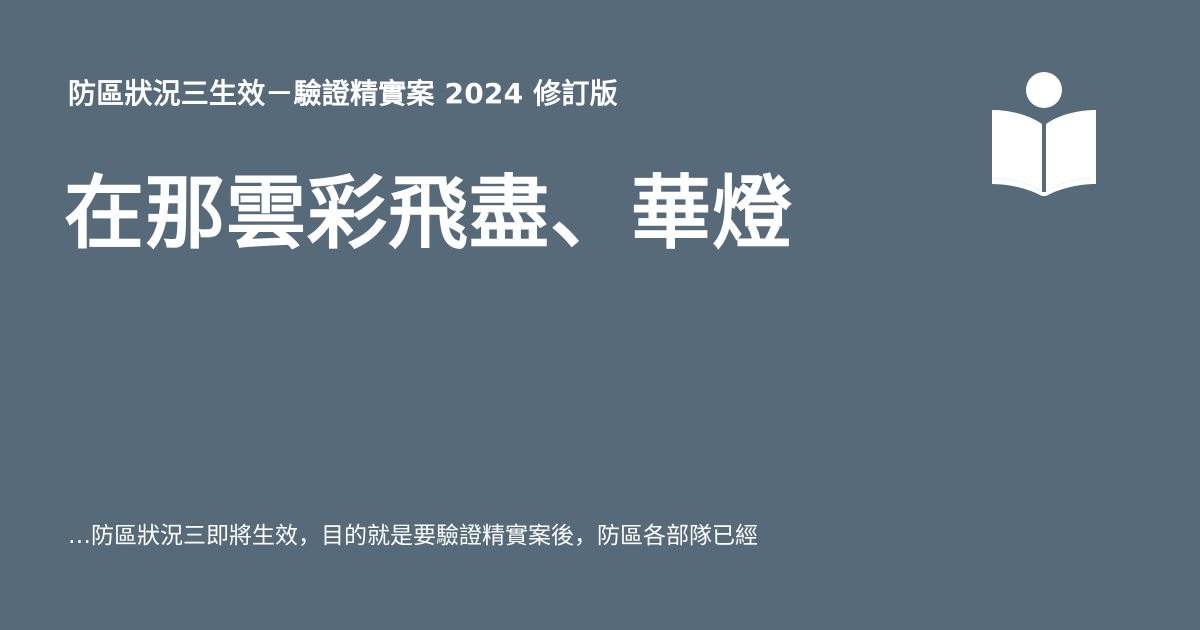 This screenshot has width=1200, height=630. What do you see at coordinates (413, 536) in the screenshot?
I see `article-excerpt: …防區狀況三即將生效，目的就是要驗證精實案後，防區各部隊已經` at bounding box center [413, 536].